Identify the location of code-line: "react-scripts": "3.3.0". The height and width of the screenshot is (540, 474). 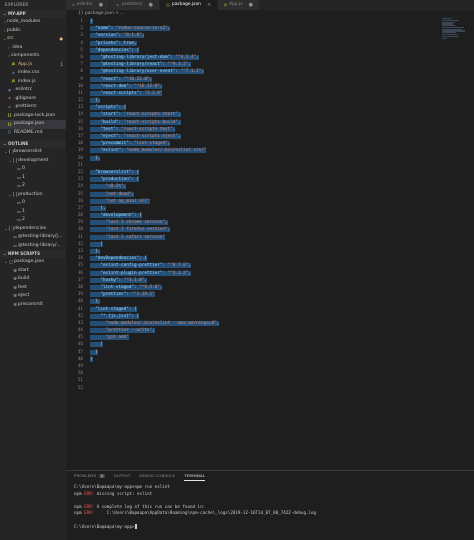
(154, 93).